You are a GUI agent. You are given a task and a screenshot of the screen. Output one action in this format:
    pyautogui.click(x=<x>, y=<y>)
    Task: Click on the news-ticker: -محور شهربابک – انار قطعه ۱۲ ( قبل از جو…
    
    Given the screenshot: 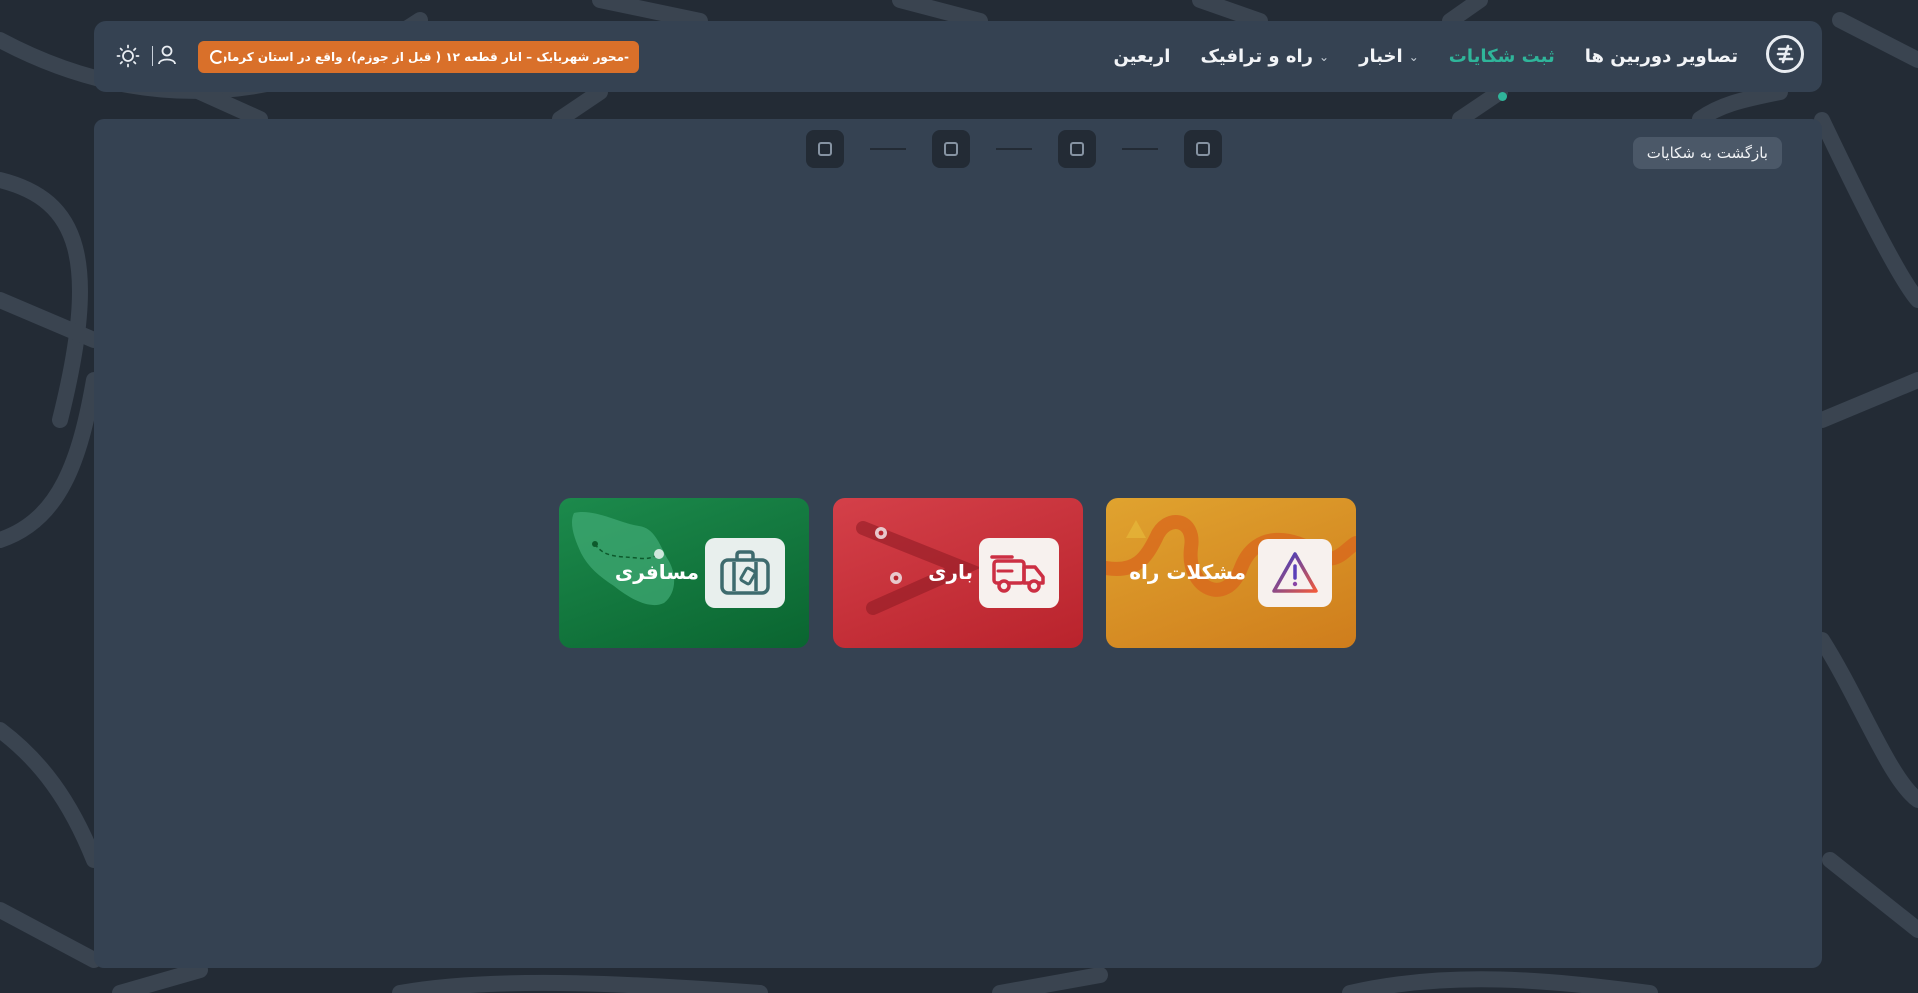 What is the action you would take?
    pyautogui.click(x=418, y=57)
    